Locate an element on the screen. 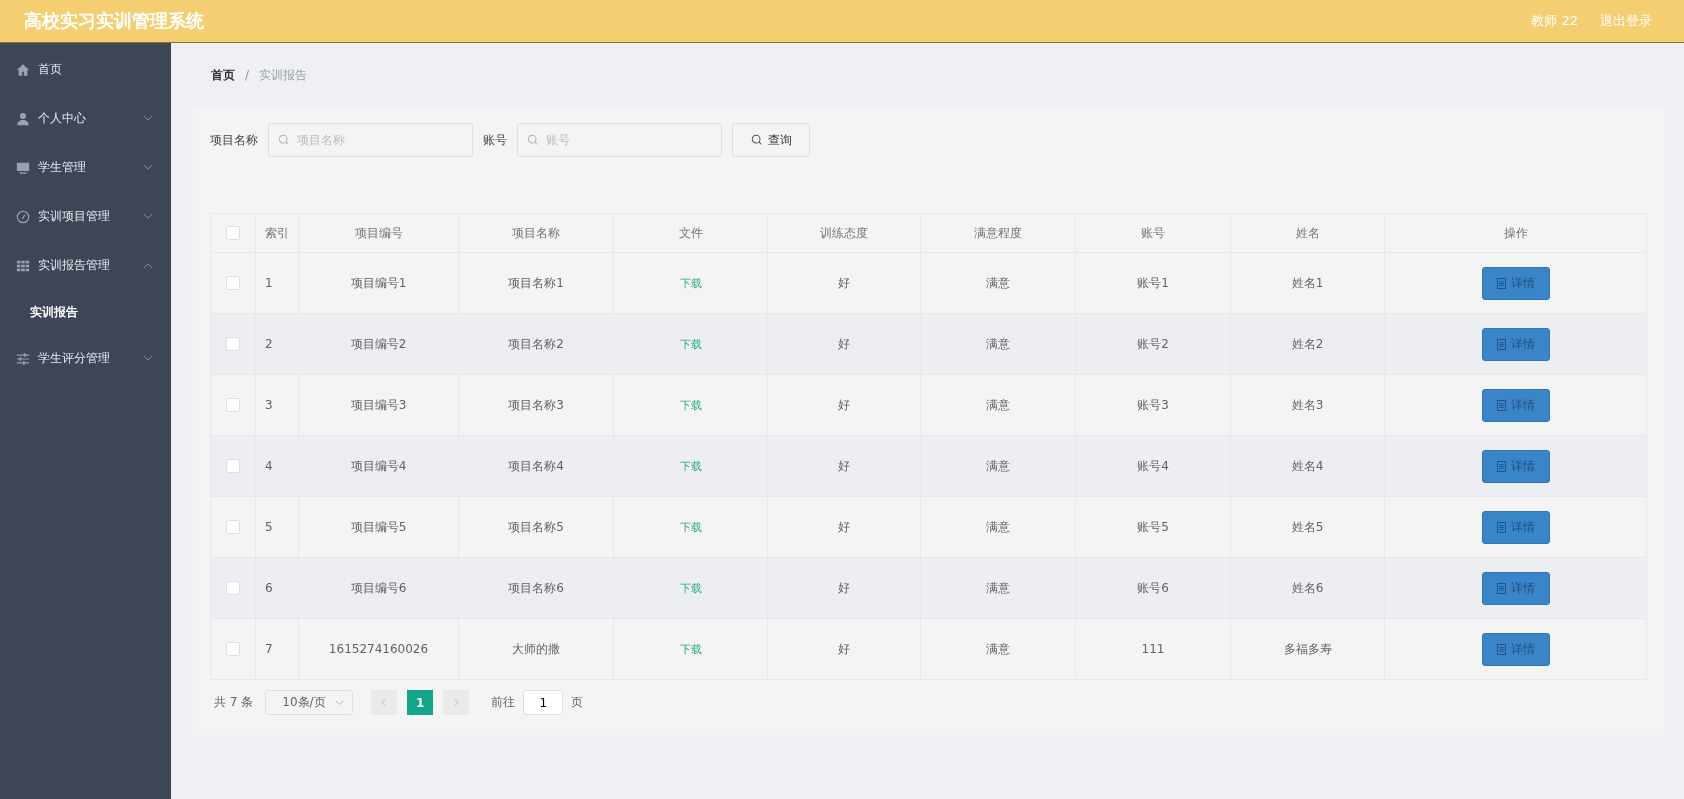  menu-item: 学生管理 is located at coordinates (85, 167).